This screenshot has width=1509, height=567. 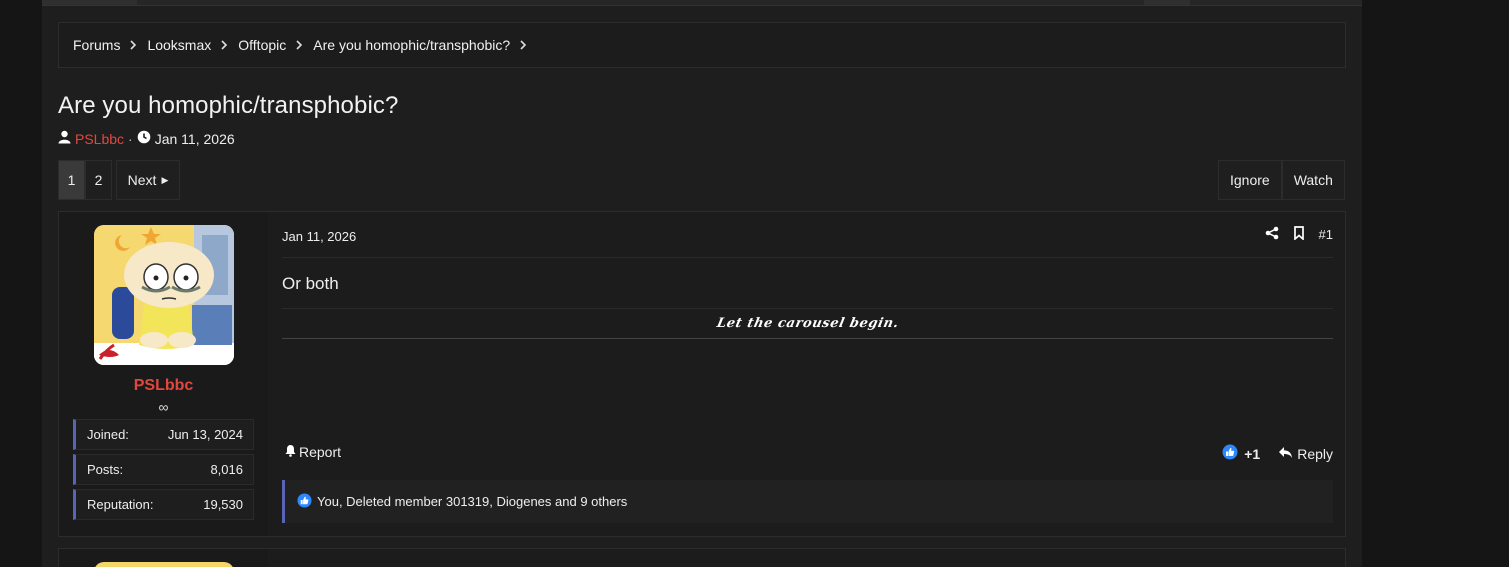 I want to click on watch-button: Watch, so click(x=1313, y=180).